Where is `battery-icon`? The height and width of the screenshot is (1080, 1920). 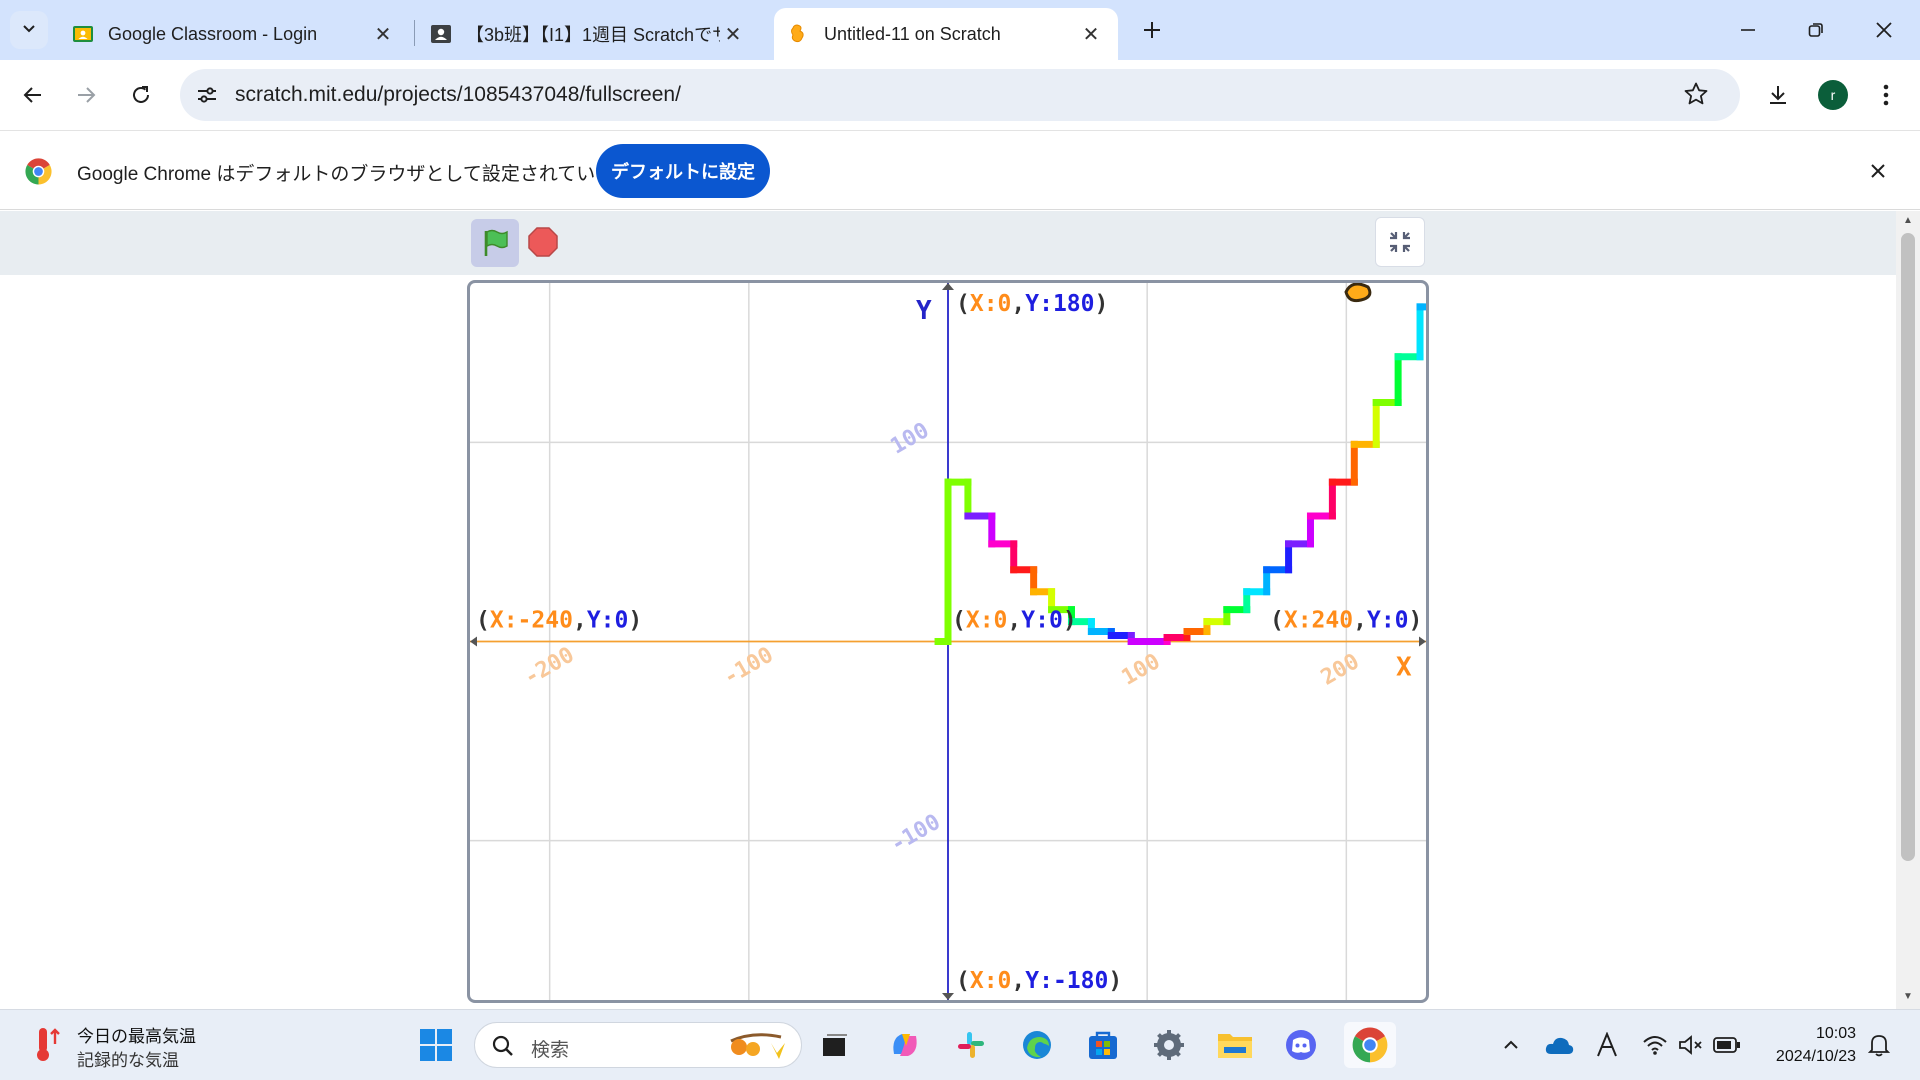
battery-icon is located at coordinates (1726, 1045).